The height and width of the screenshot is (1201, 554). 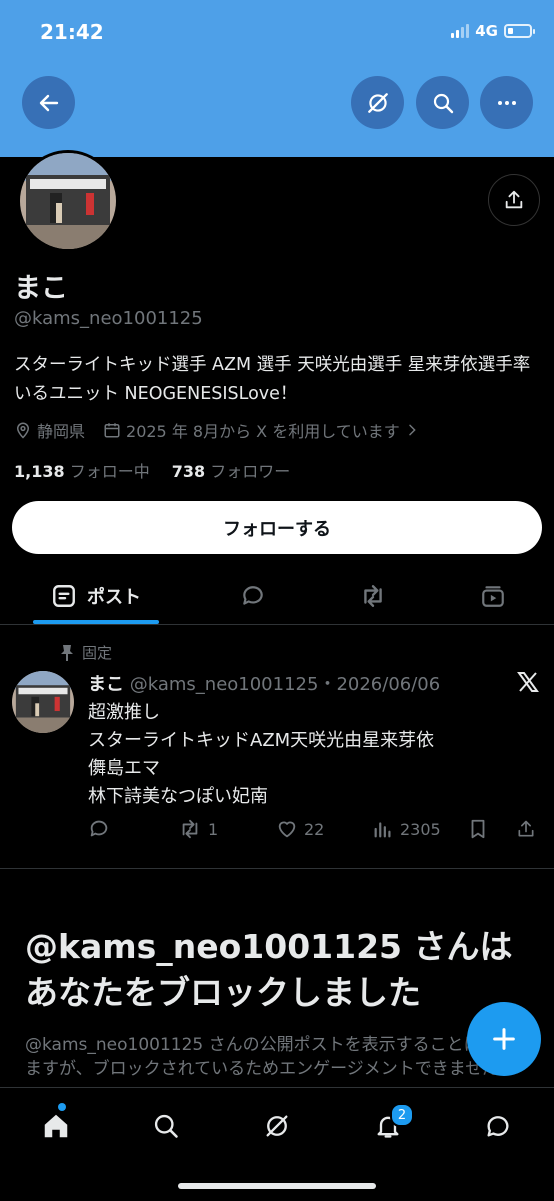 I want to click on media-icon, so click(x=493, y=596).